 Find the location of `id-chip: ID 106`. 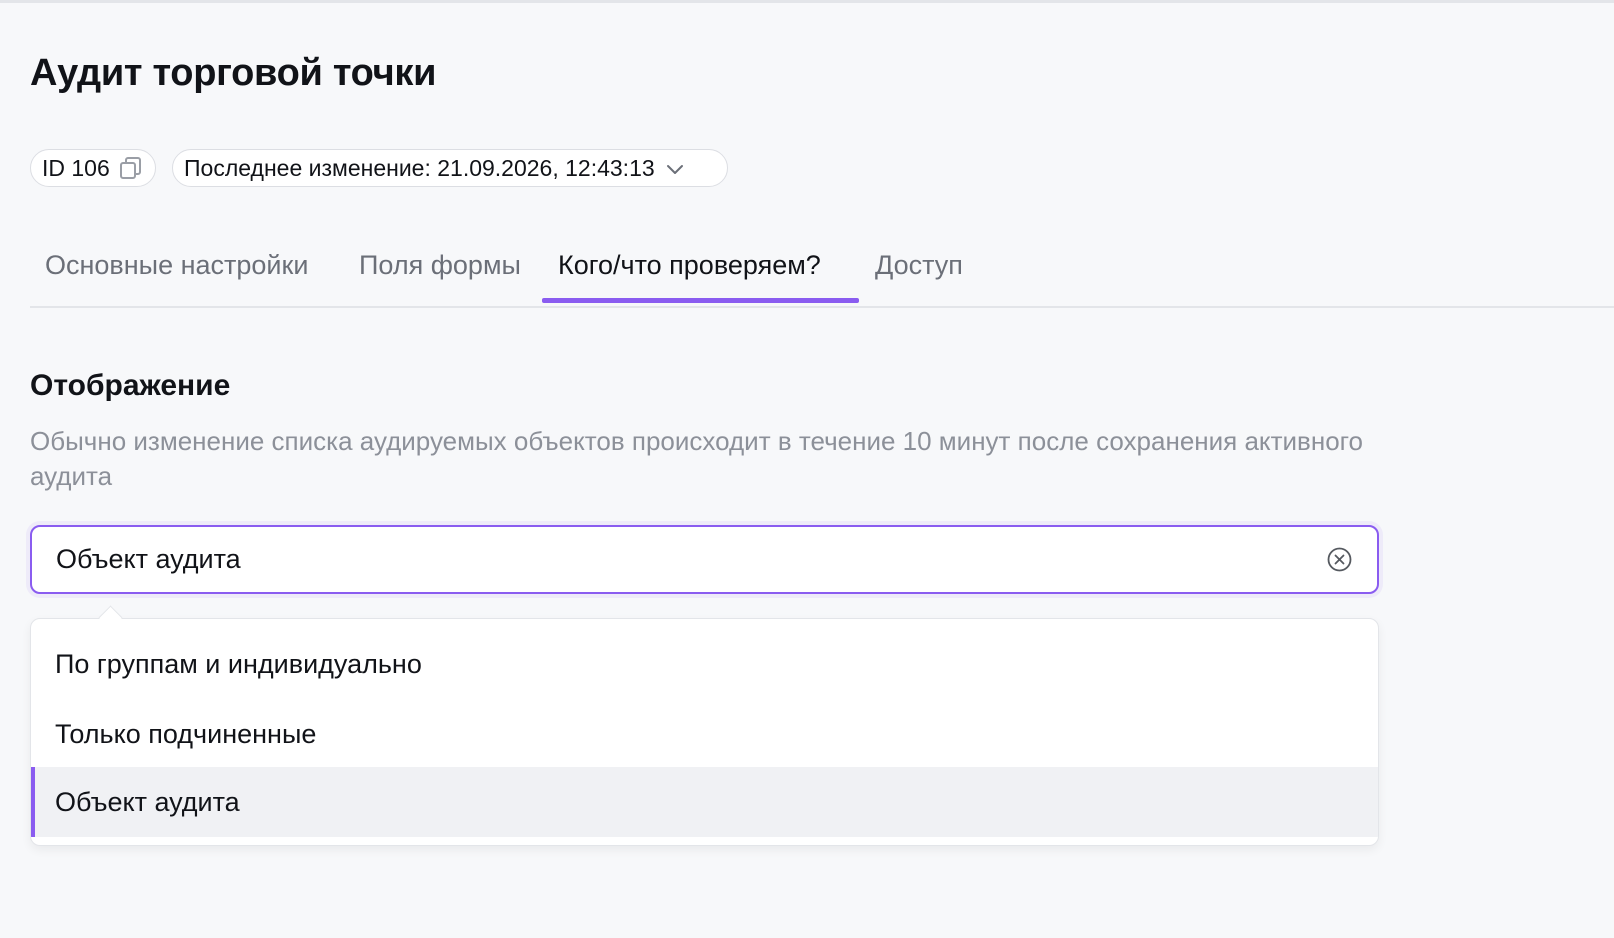

id-chip: ID 106 is located at coordinates (93, 168).